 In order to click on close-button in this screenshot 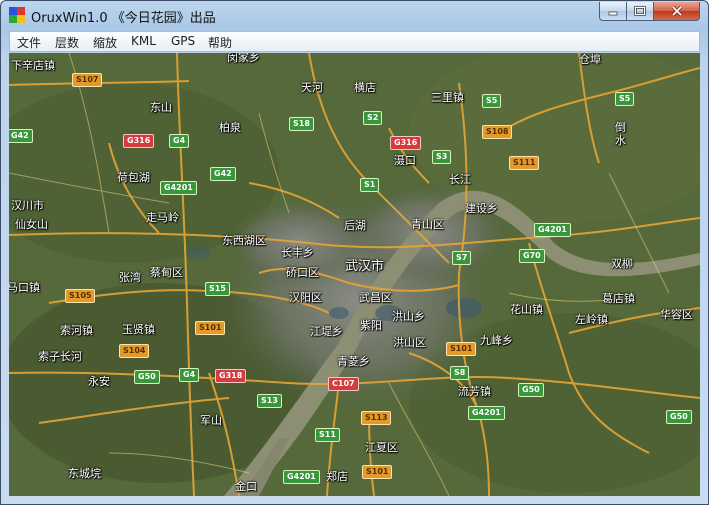, I will do `click(677, 11)`.